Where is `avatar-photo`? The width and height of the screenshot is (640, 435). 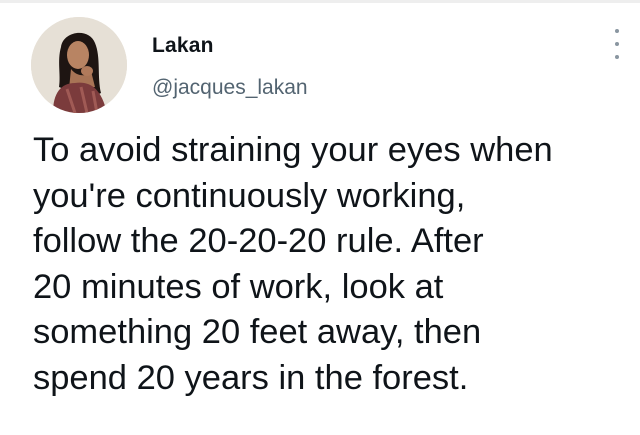 avatar-photo is located at coordinates (79, 65).